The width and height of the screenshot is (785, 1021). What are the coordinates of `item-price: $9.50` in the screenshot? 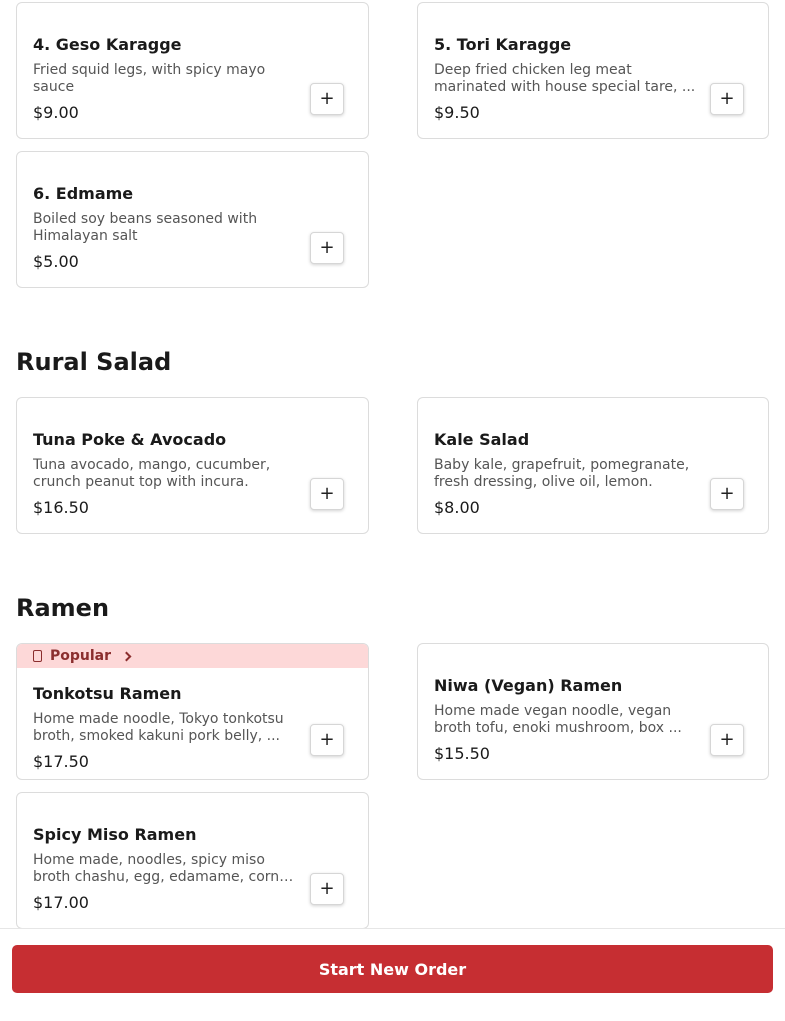 It's located at (457, 112).